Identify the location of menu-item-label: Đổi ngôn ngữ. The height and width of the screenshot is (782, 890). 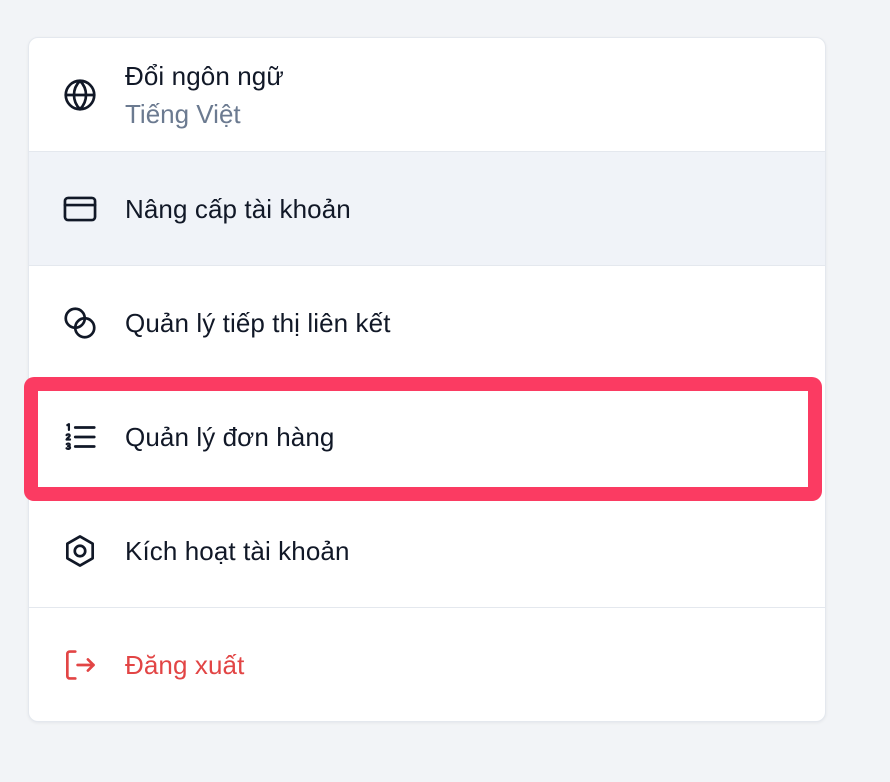
(204, 76).